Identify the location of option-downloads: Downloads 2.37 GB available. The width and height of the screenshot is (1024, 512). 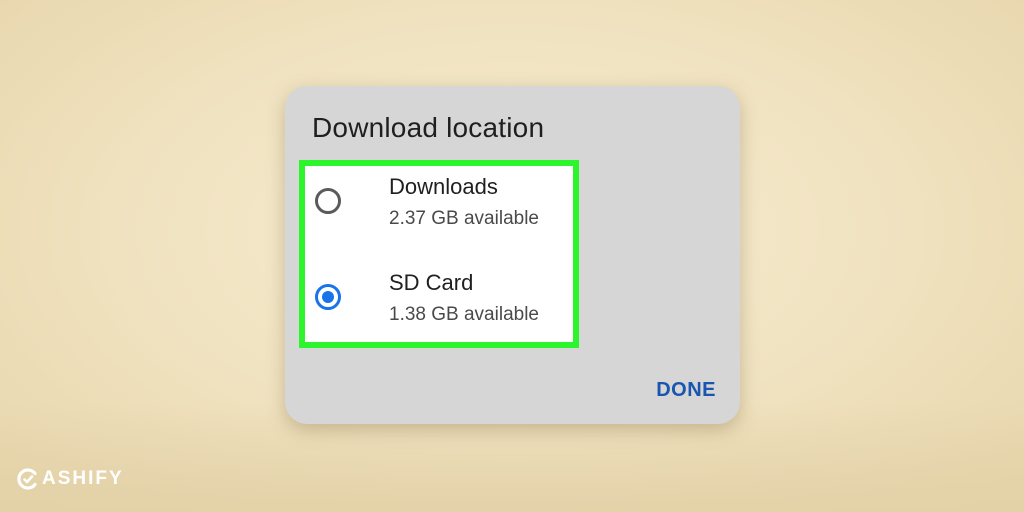
(439, 210).